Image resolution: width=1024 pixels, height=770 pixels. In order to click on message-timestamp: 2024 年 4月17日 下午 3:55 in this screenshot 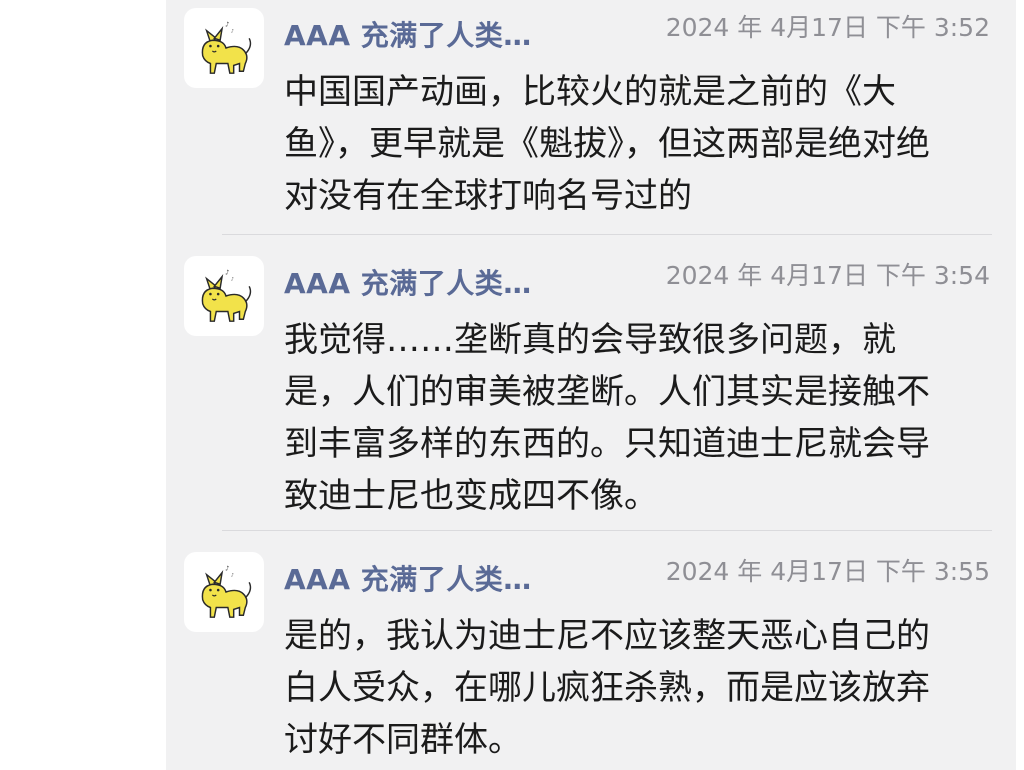, I will do `click(827, 571)`.